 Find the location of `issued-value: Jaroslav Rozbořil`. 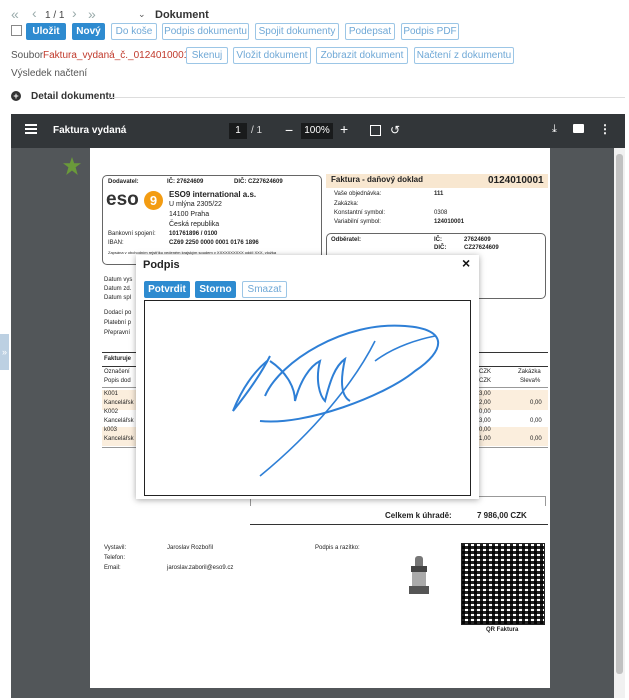

issued-value: Jaroslav Rozbořil is located at coordinates (190, 548).